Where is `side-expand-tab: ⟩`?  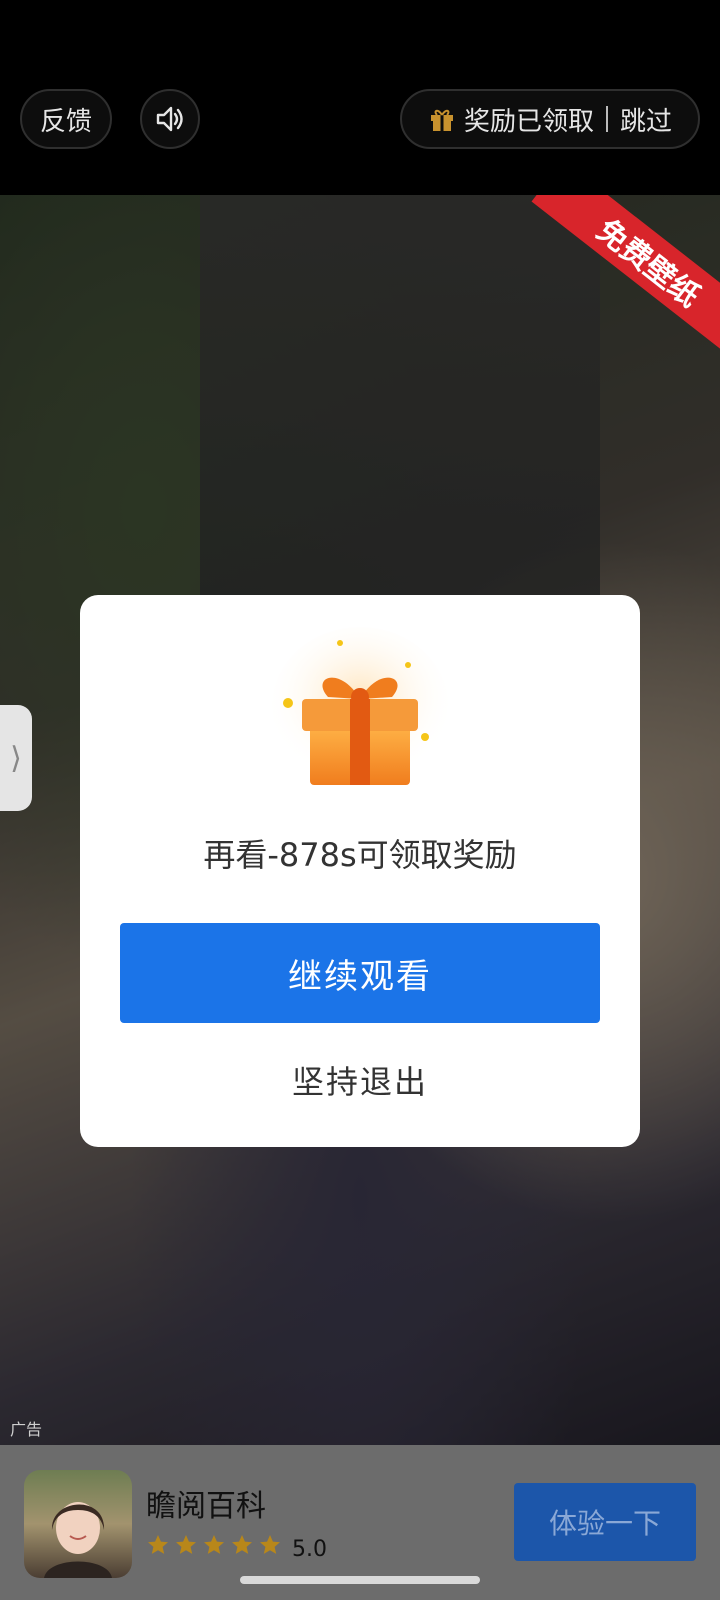 side-expand-tab: ⟩ is located at coordinates (16, 758).